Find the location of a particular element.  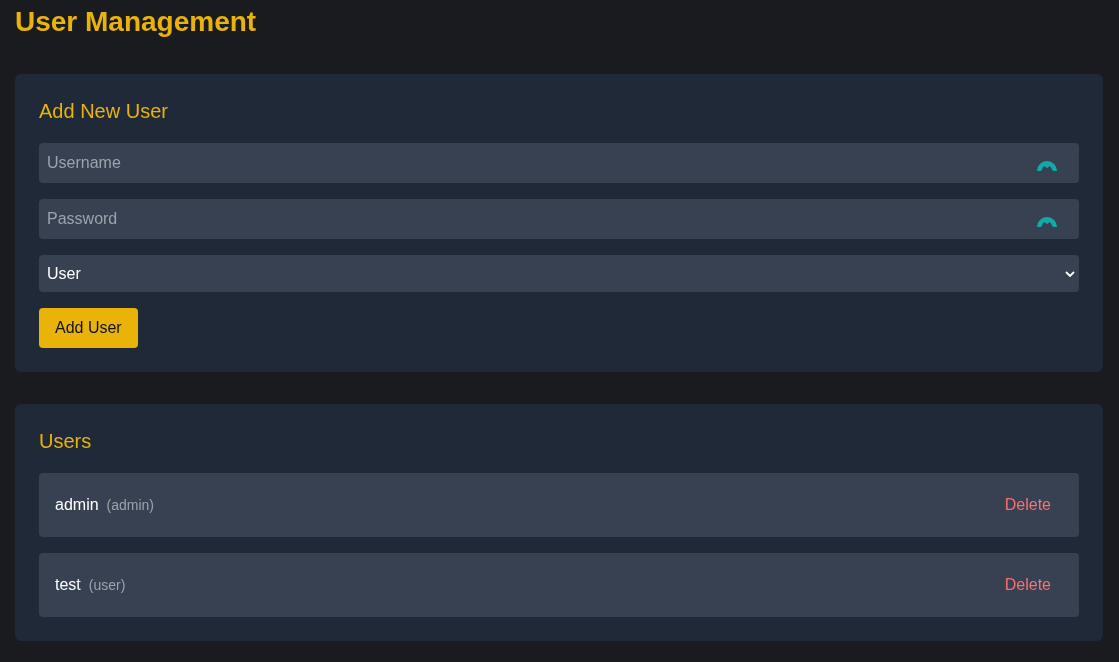

chevron-down-icon is located at coordinates (1070, 273).